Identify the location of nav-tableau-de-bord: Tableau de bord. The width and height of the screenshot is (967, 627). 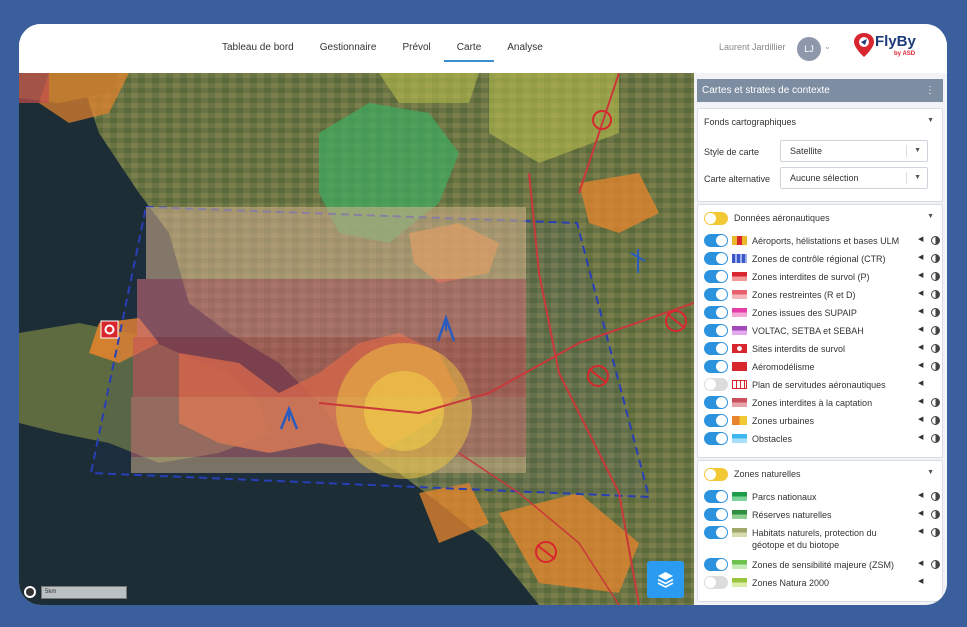
(258, 43).